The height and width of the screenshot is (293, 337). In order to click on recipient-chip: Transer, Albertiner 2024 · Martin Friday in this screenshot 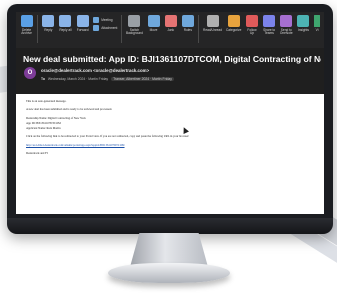, I will do `click(142, 79)`.